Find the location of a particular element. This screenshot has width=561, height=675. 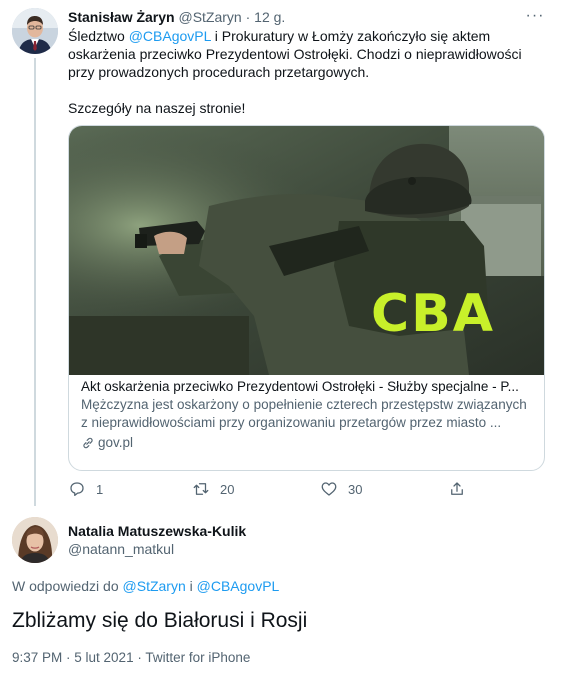

share-button is located at coordinates (457, 489).